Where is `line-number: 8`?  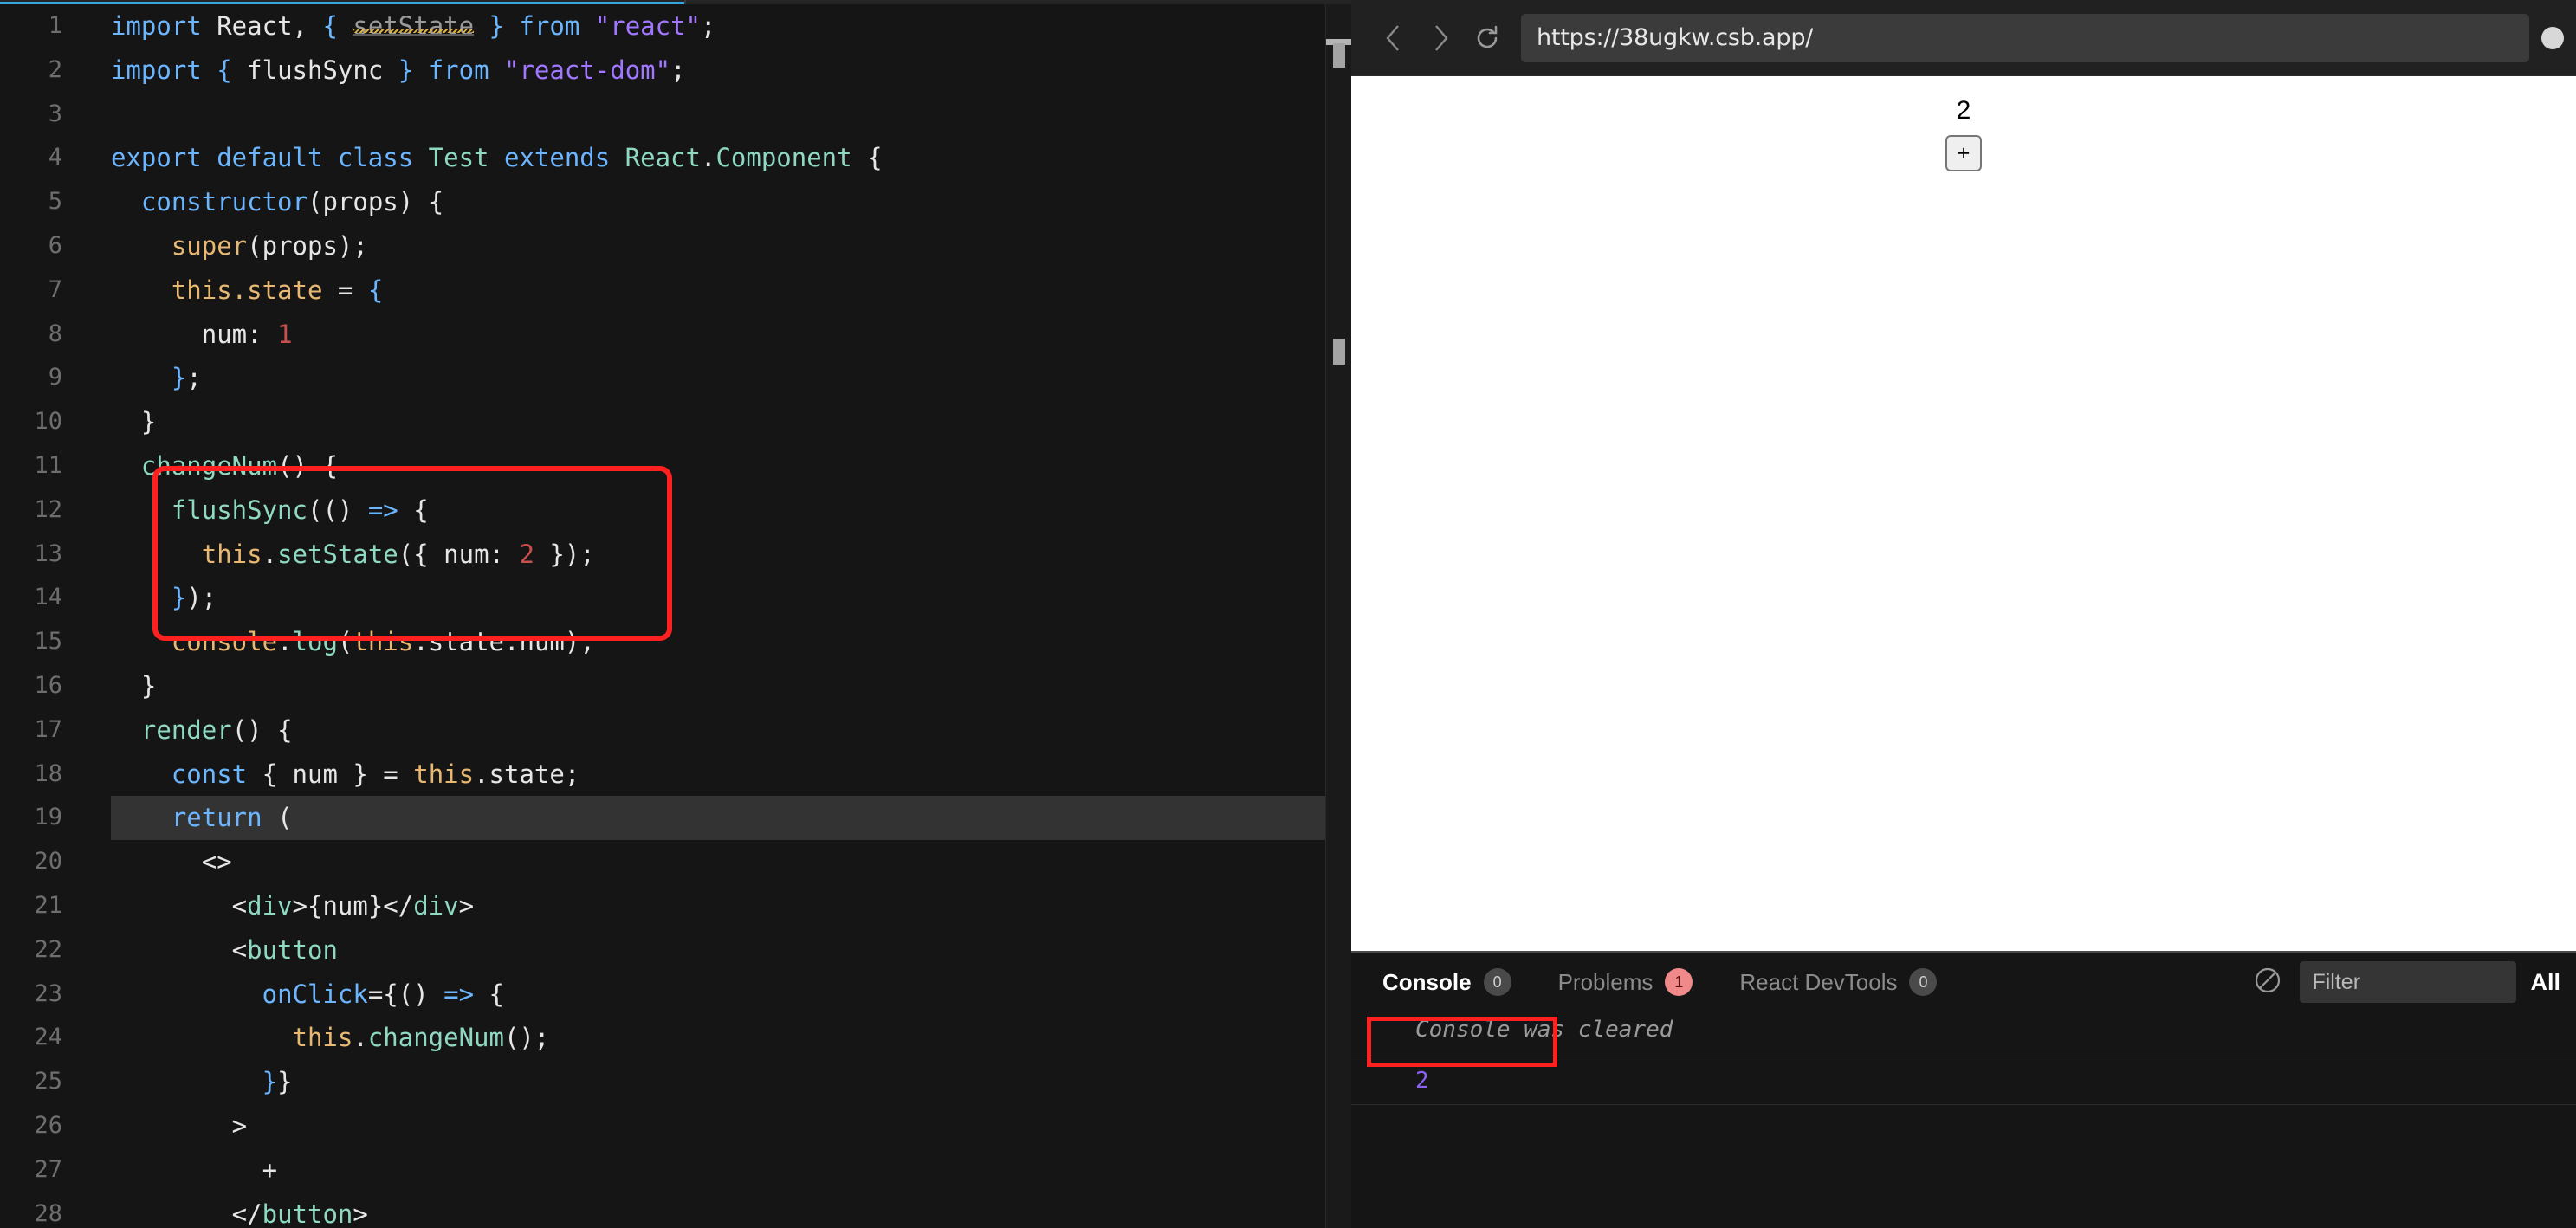 line-number: 8 is located at coordinates (55, 333).